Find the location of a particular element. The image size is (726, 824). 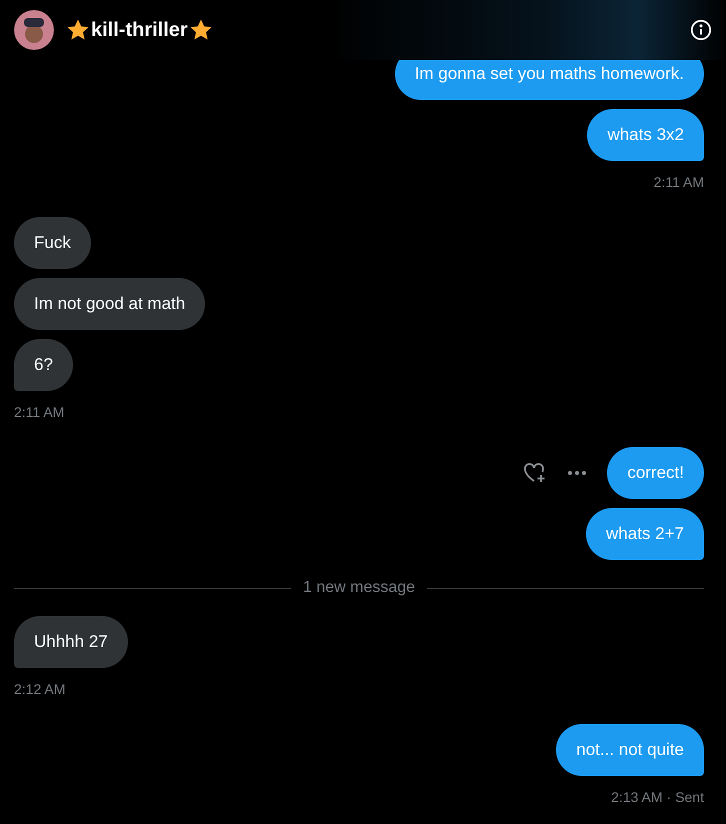

message-bubble: whats 2+7 is located at coordinates (645, 534).